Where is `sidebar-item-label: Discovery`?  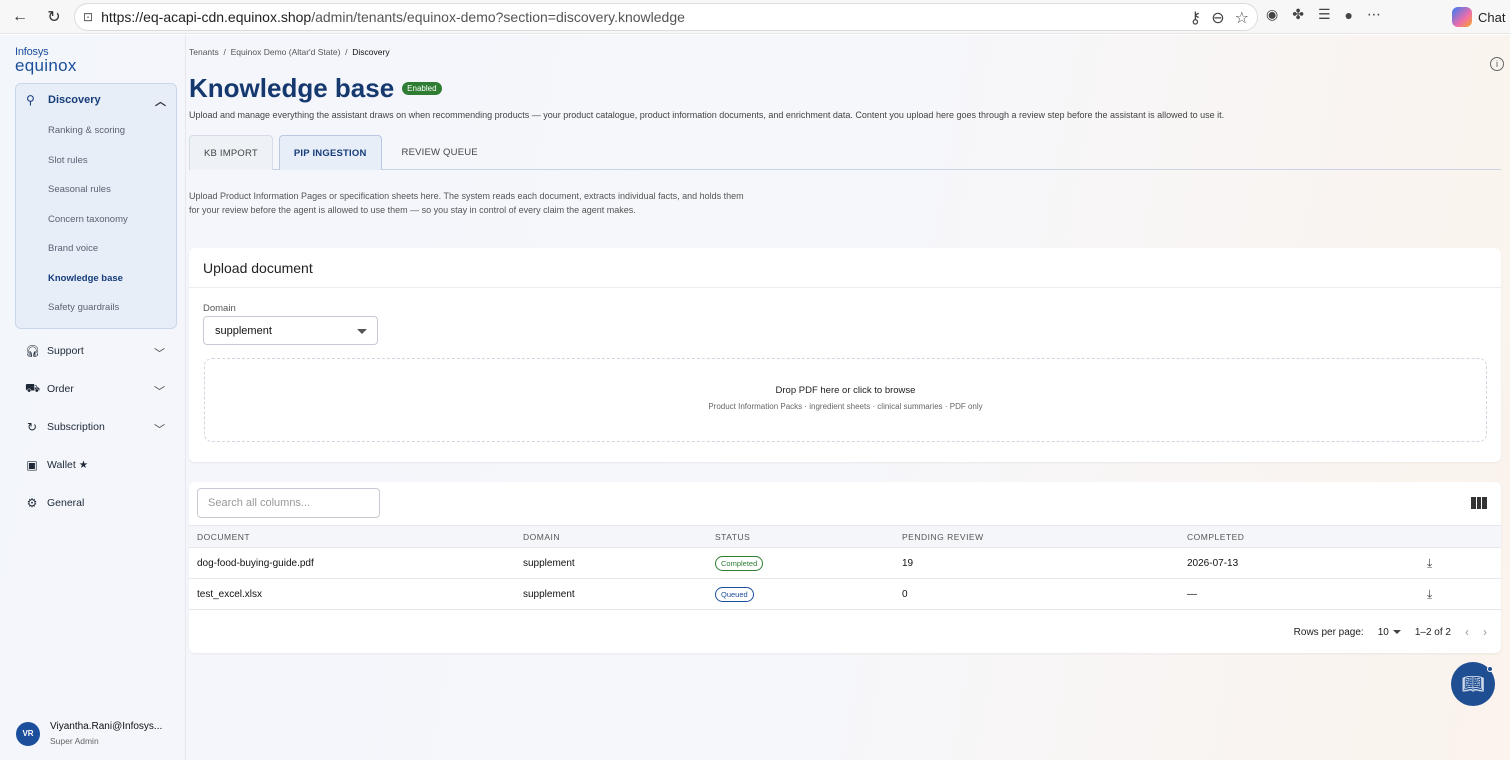
sidebar-item-label: Discovery is located at coordinates (74, 100).